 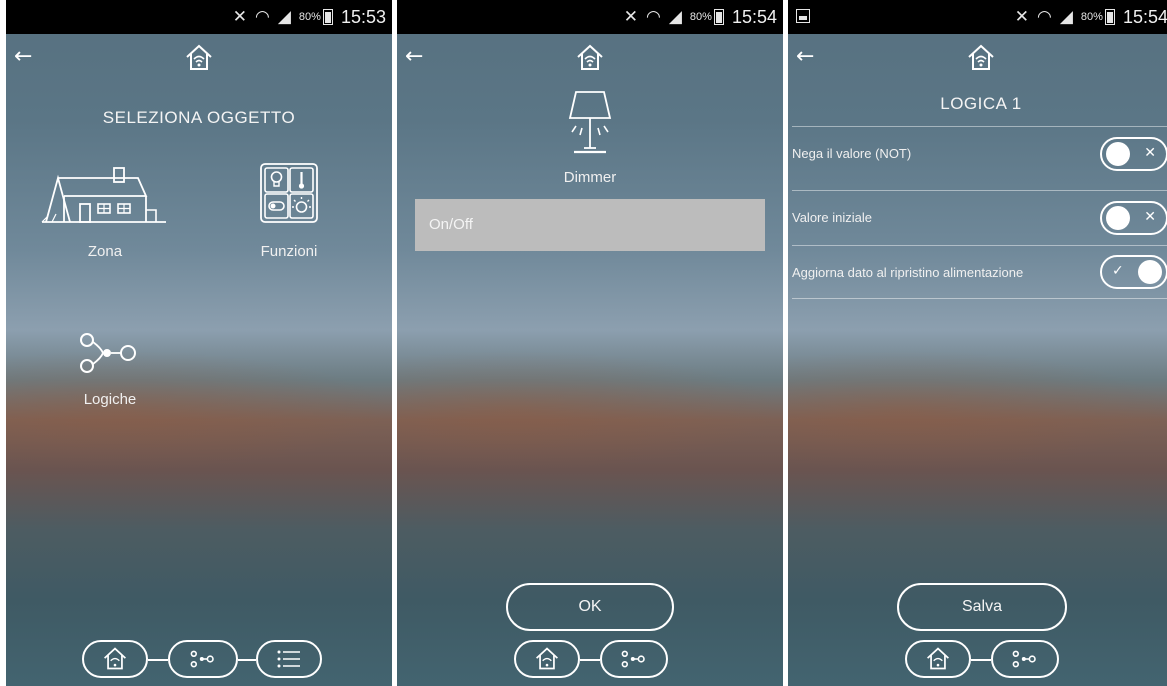 What do you see at coordinates (590, 122) in the screenshot?
I see `lamp-icon` at bounding box center [590, 122].